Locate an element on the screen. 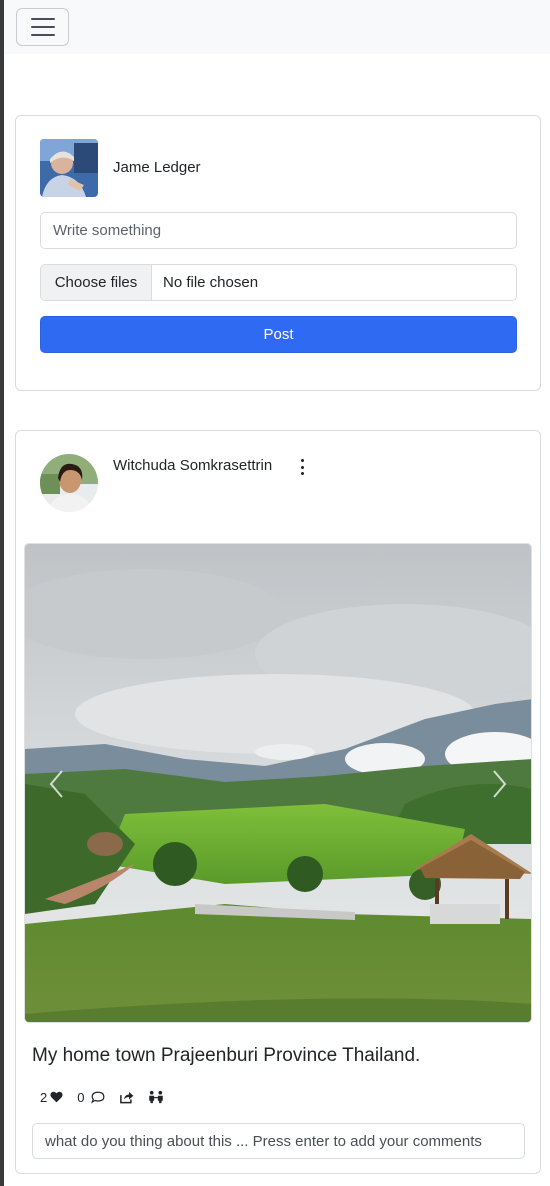 The width and height of the screenshot is (550, 1186). like-button: 2 is located at coordinates (51, 1097).